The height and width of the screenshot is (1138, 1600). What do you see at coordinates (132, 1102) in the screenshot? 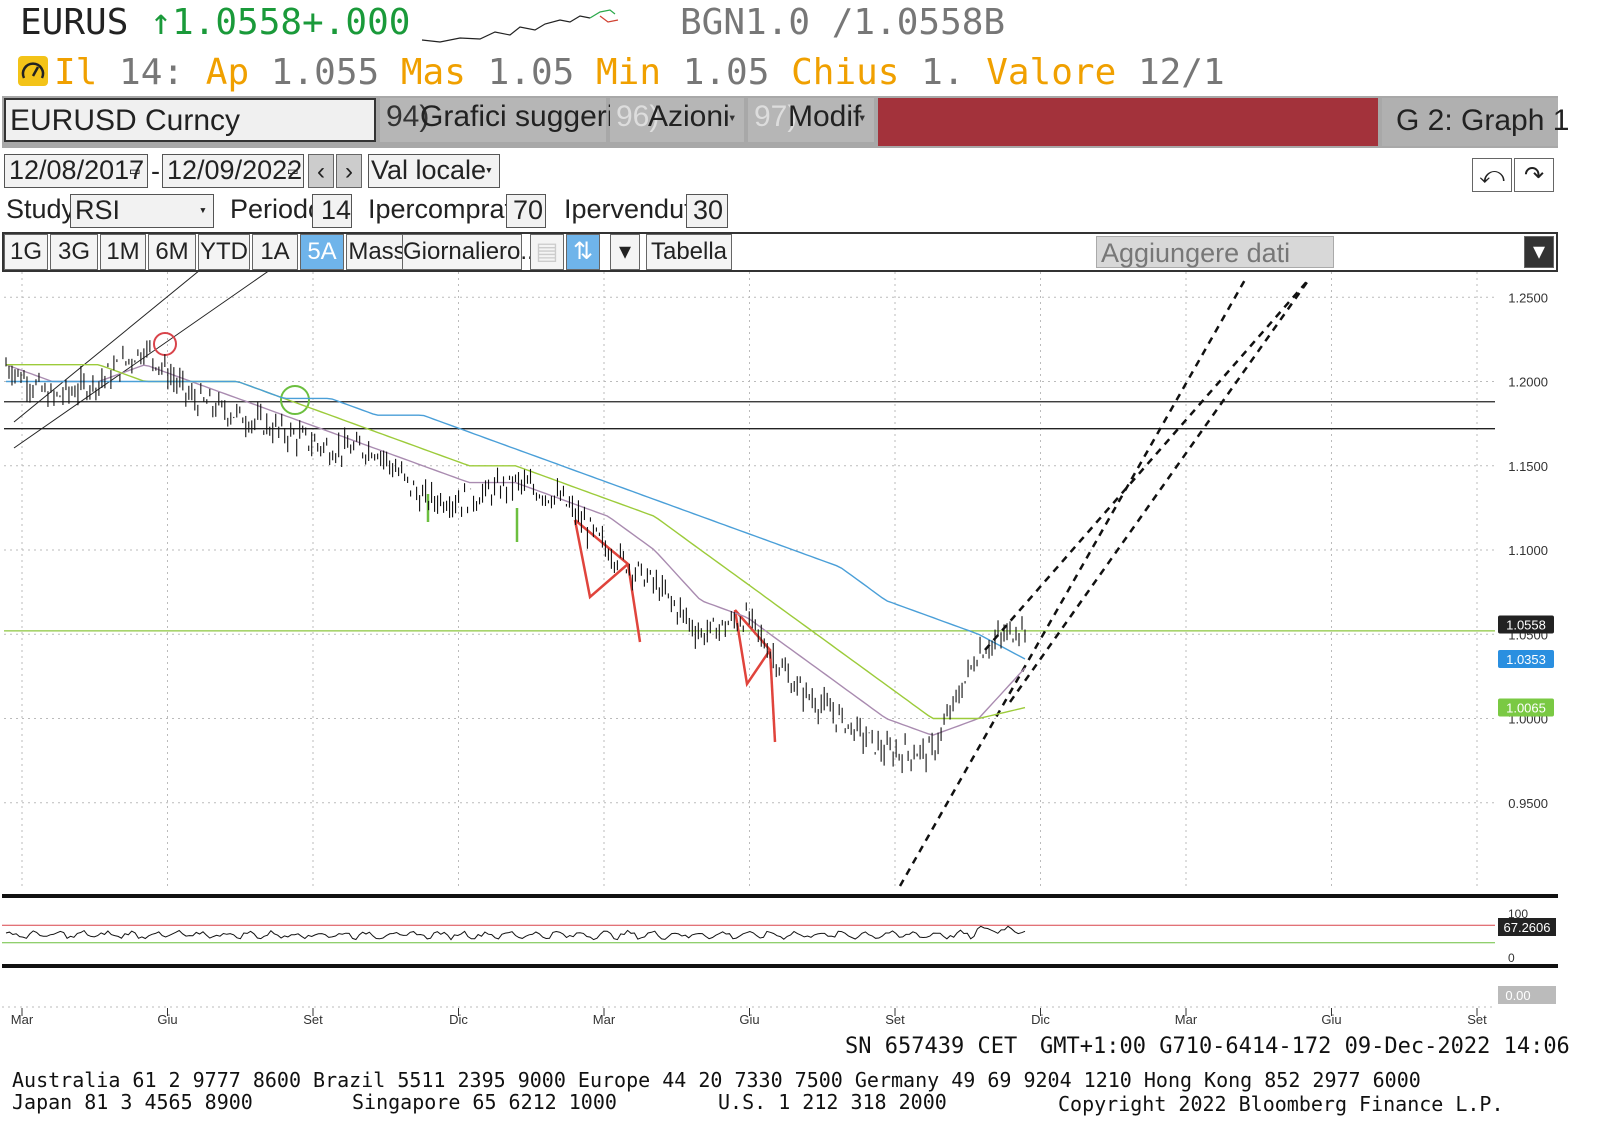
I see `footer-japan: Japan 81 3 4565 8900` at bounding box center [132, 1102].